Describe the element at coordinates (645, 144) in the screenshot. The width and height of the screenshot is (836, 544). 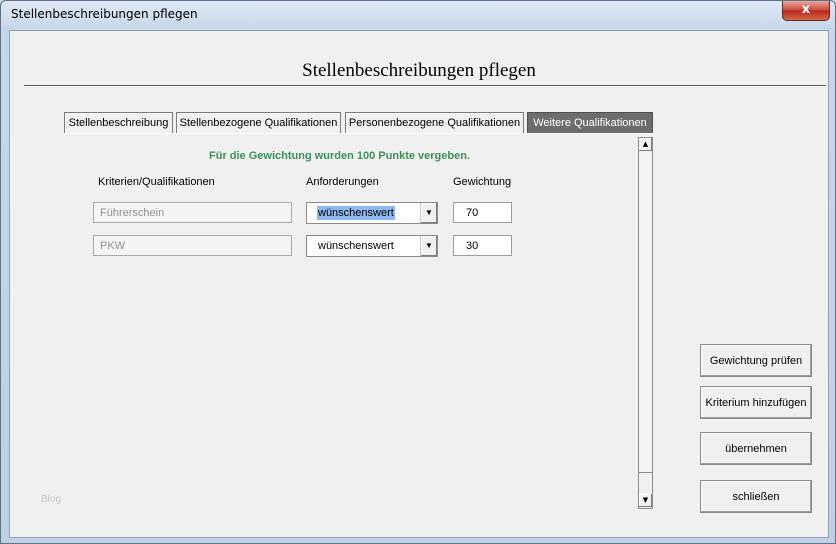
I see `scroll-up-arrow-icon: ▲` at that location.